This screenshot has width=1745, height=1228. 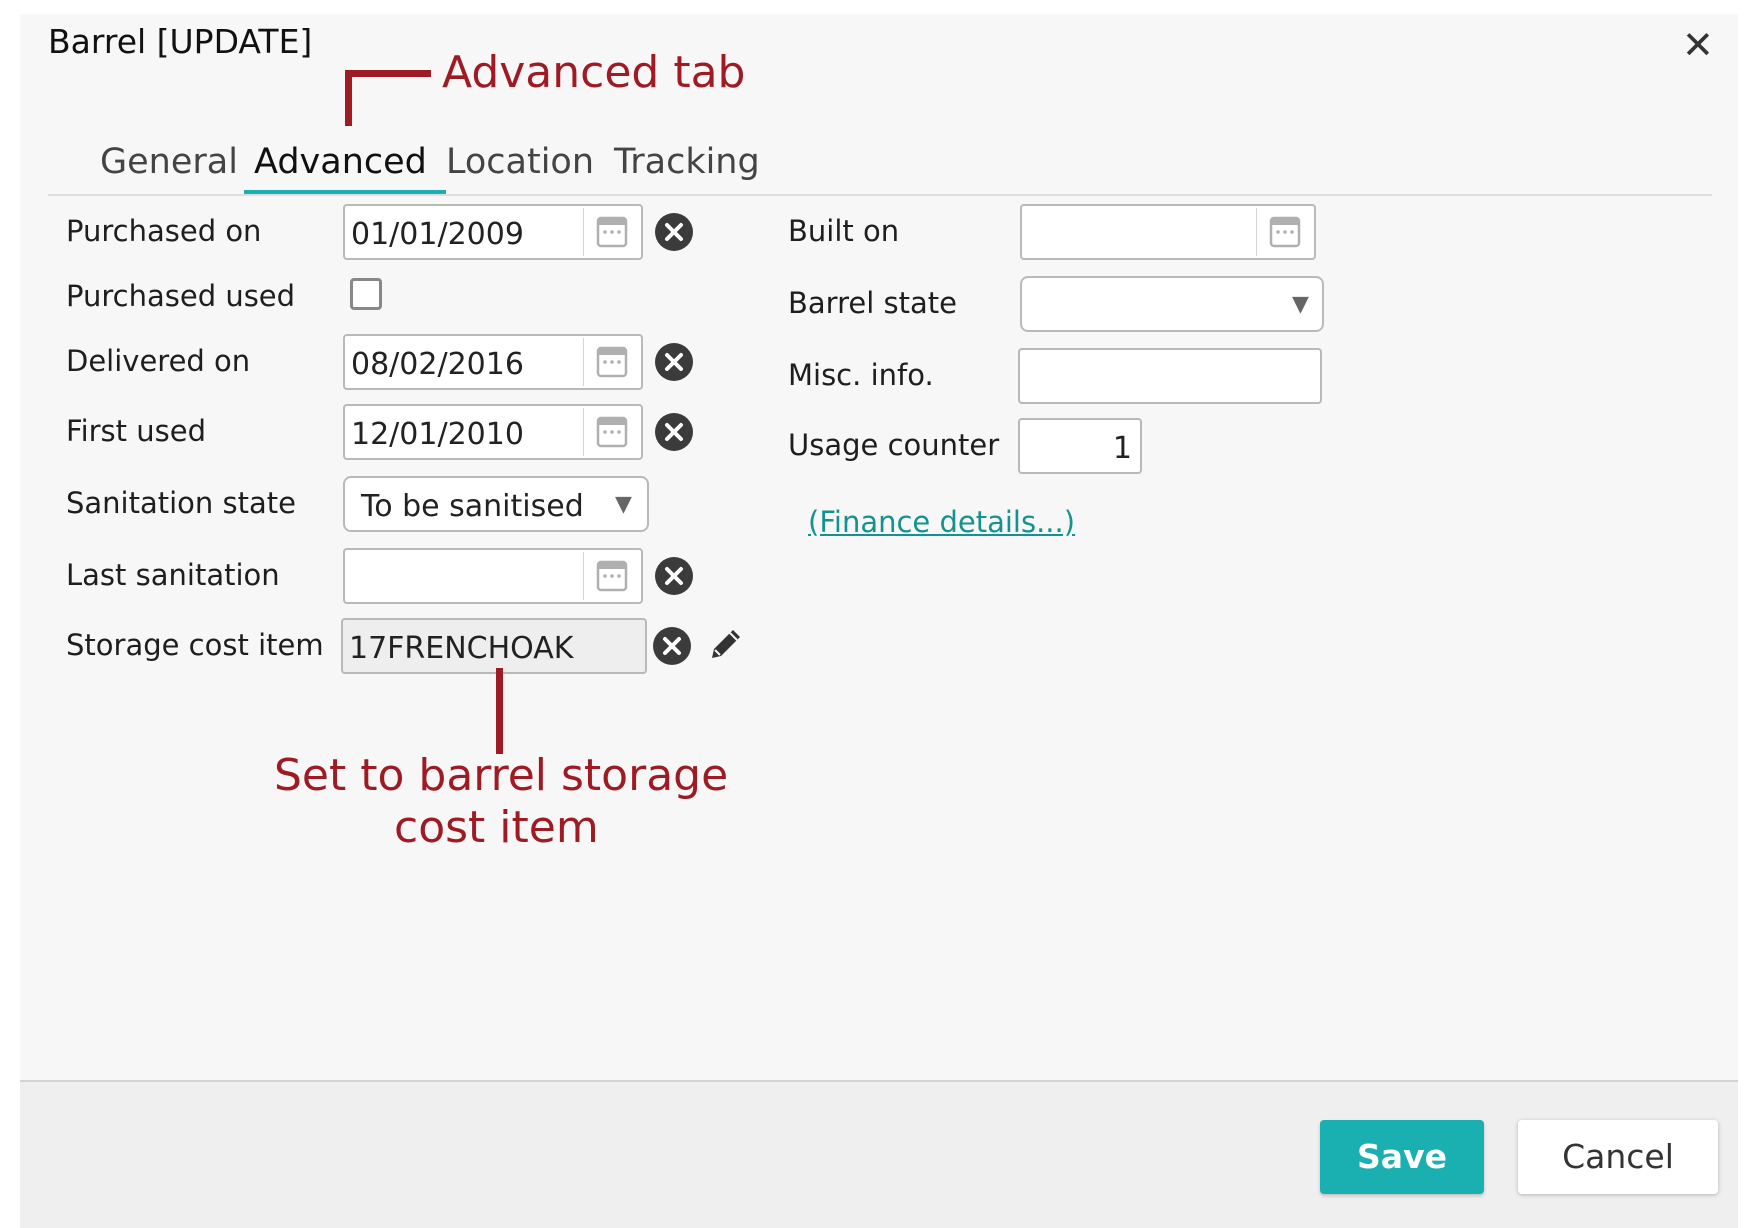 I want to click on delivered-on-field: 08/02/2016, so click(x=493, y=362).